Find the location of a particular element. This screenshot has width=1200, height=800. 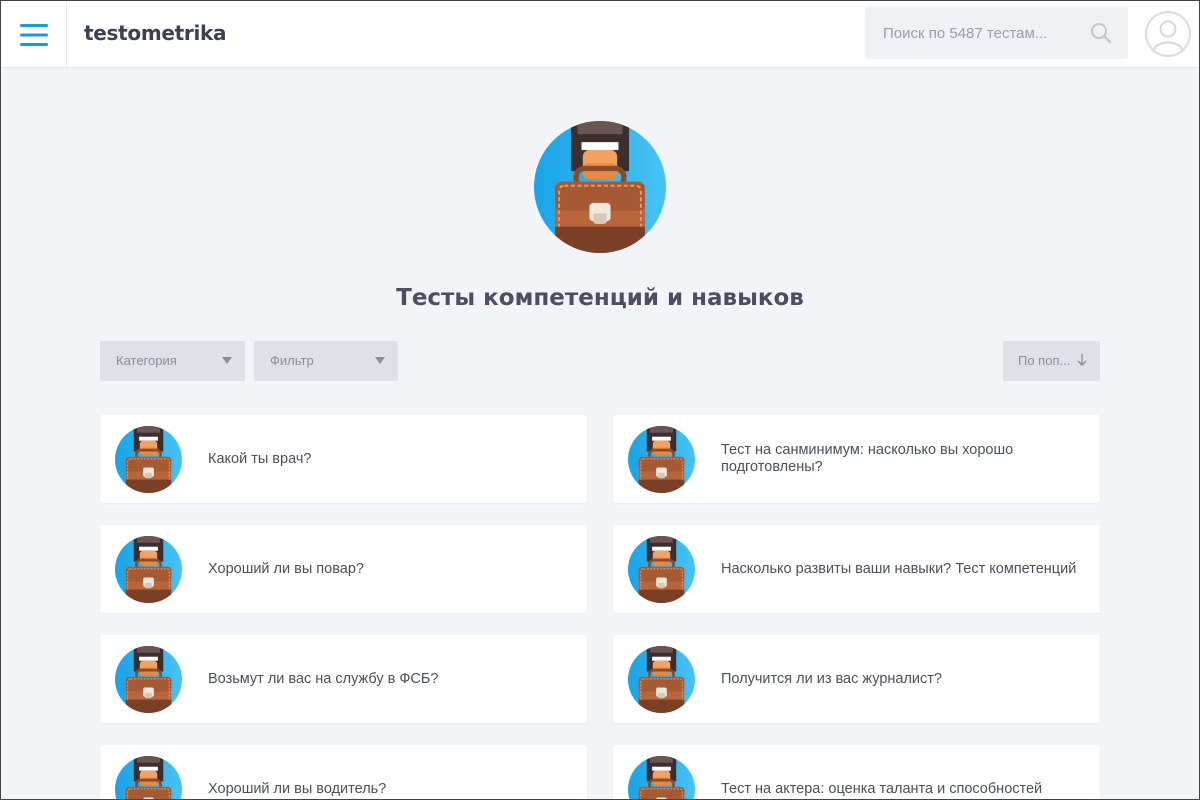

menu-button is located at coordinates (34, 34).